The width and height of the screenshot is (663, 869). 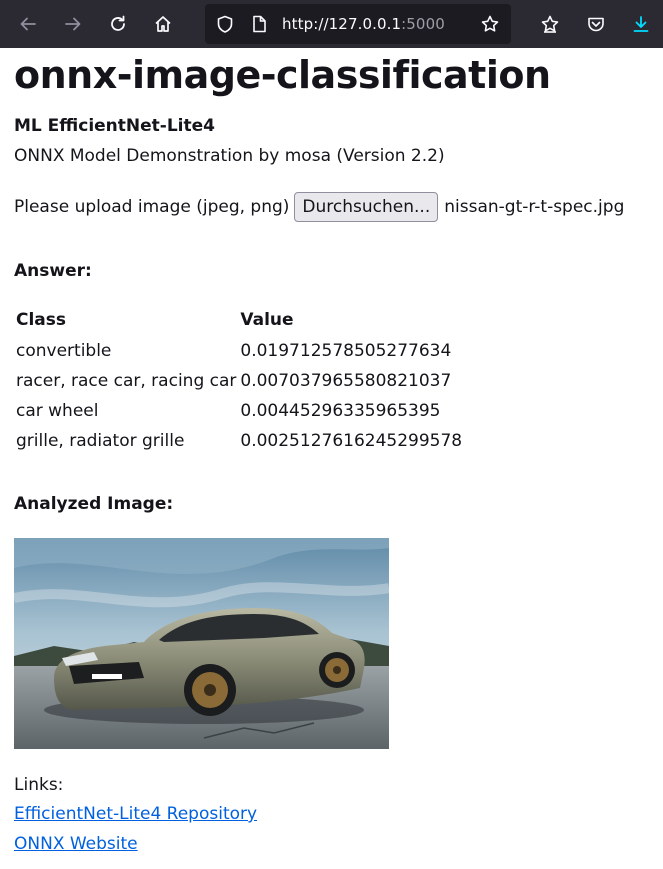 I want to click on value-cell: 0.019712578505277634, so click(x=346, y=351).